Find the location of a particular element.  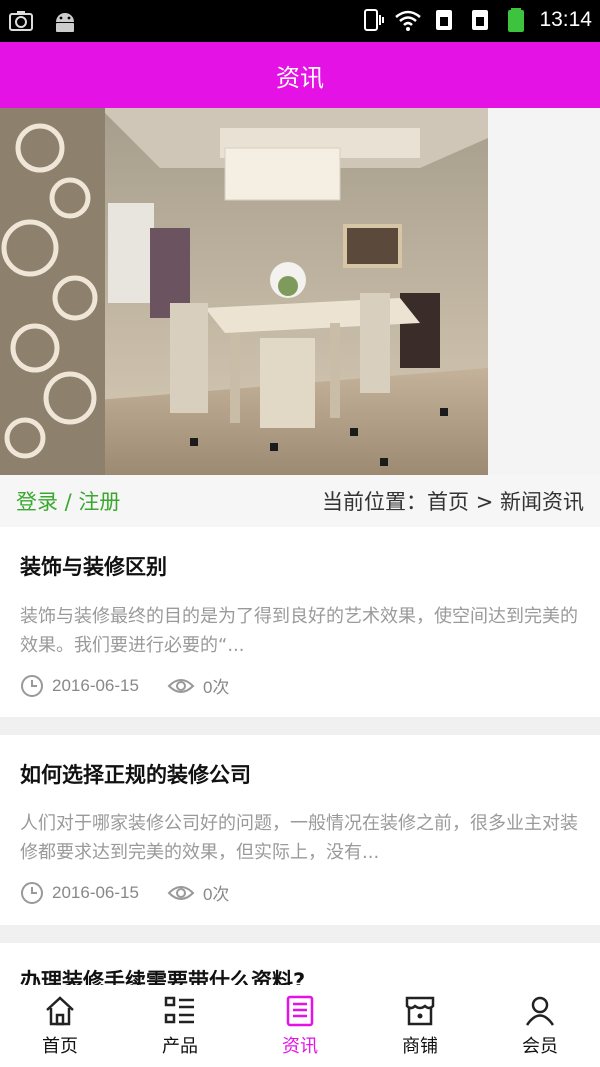

screenshot-icon is located at coordinates (21, 21).